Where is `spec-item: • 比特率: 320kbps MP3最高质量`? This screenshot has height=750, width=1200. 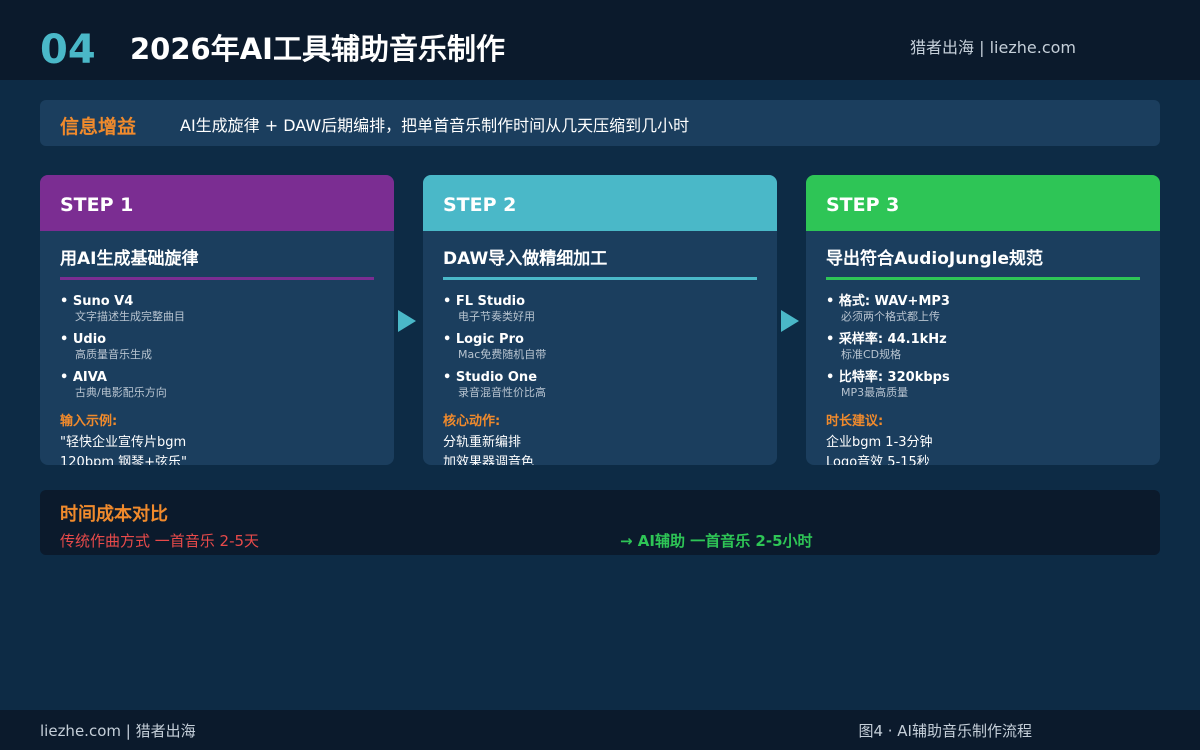
spec-item: • 比特率: 320kbps MP3最高质量 is located at coordinates (888, 384).